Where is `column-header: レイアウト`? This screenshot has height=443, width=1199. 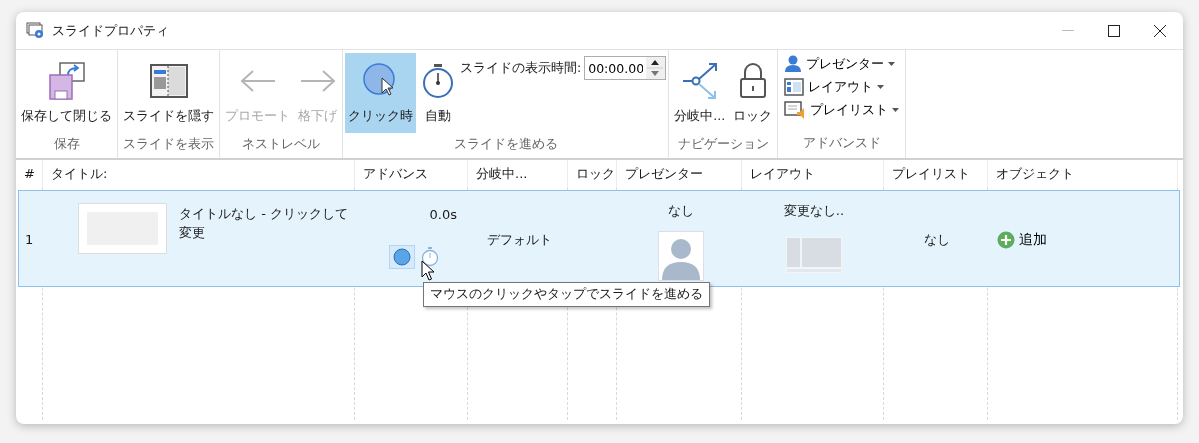 column-header: レイアウト is located at coordinates (813, 174).